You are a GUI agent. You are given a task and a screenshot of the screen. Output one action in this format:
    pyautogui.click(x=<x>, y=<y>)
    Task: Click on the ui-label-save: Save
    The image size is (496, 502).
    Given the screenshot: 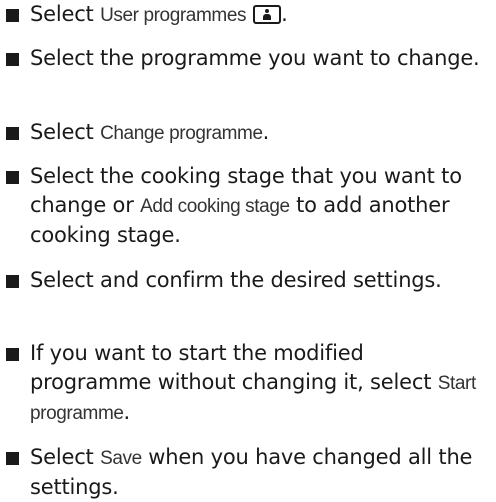 What is the action you would take?
    pyautogui.click(x=121, y=458)
    